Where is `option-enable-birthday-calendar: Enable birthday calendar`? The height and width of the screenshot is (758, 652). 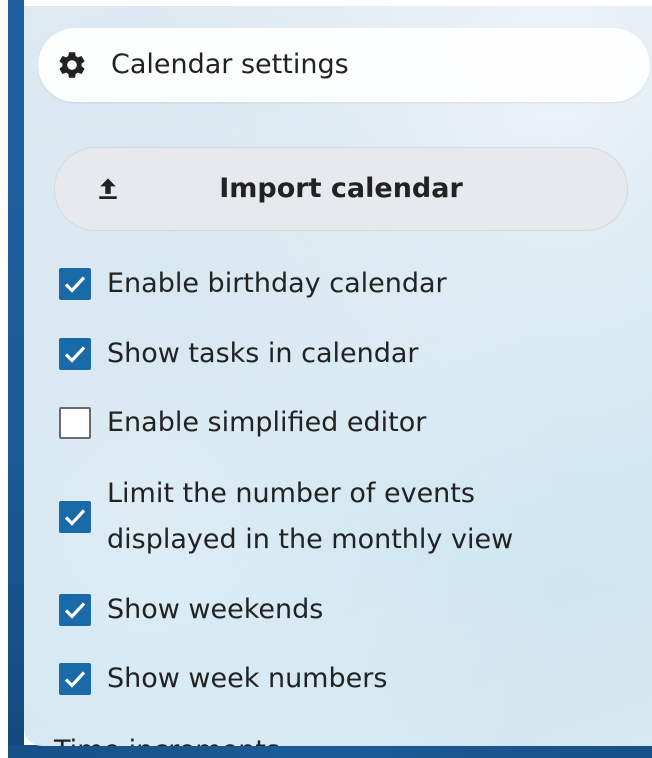
option-enable-birthday-calendar: Enable birthday calendar is located at coordinates (339, 284).